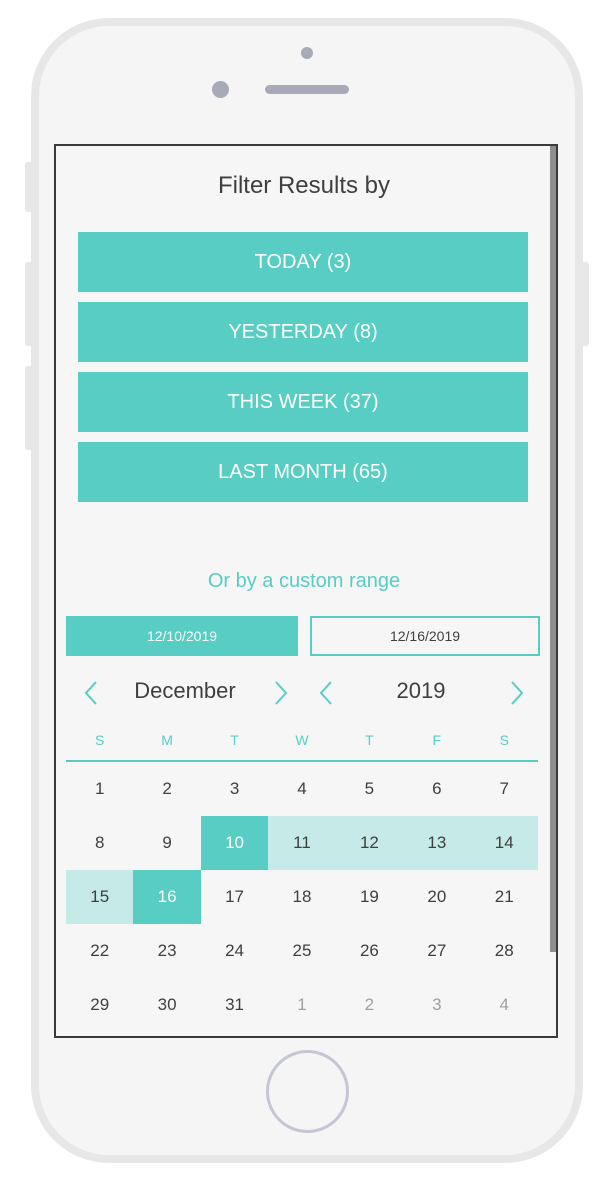 Image resolution: width=616 pixels, height=1178 pixels. Describe the element at coordinates (437, 843) in the screenshot. I see `calendar-day: 13` at that location.